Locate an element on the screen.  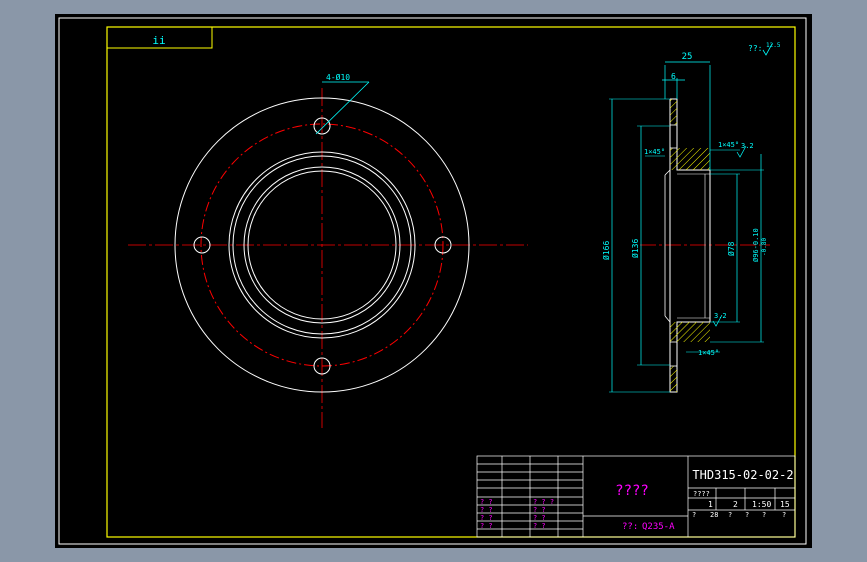
tb-left-q-3: ? ? is located at coordinates (486, 526).